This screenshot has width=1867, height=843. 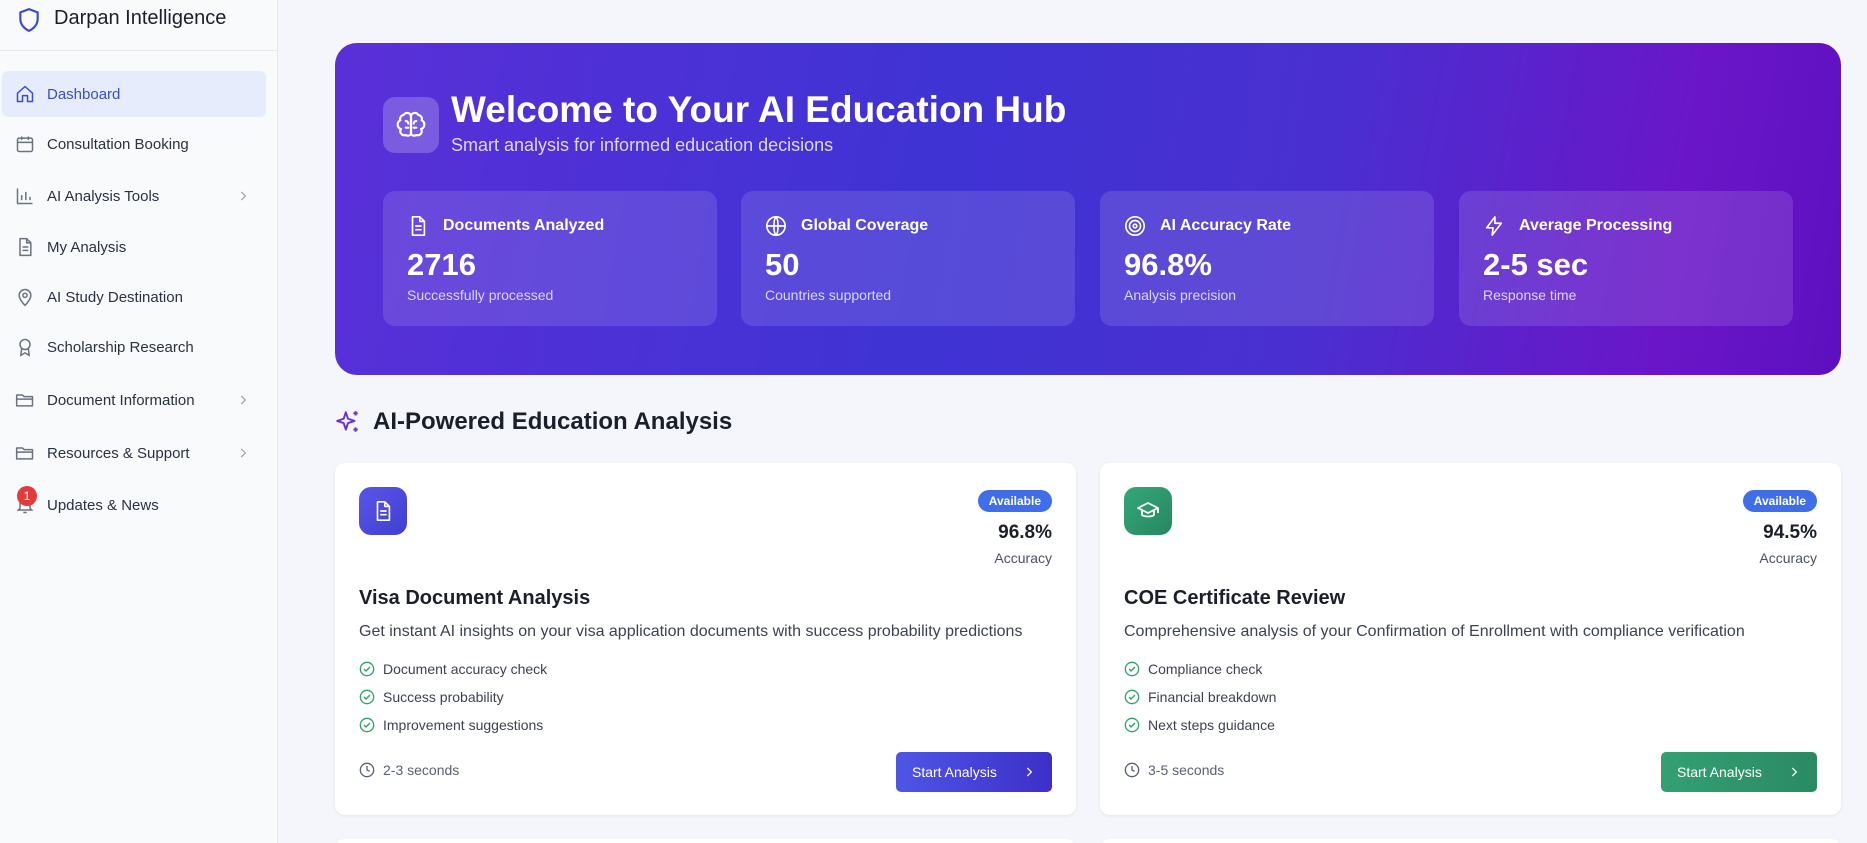 I want to click on feature-label: Financial breakdown, so click(x=1212, y=697).